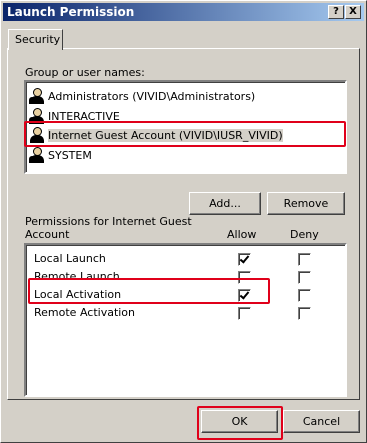  What do you see at coordinates (304, 295) in the screenshot?
I see `local-activation-deny-checkbox` at bounding box center [304, 295].